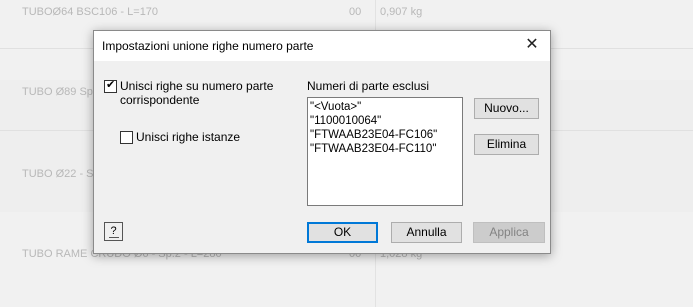 This screenshot has height=307, width=693. I want to click on excluded-list-label: Numeri di parte esclusi, so click(368, 86).